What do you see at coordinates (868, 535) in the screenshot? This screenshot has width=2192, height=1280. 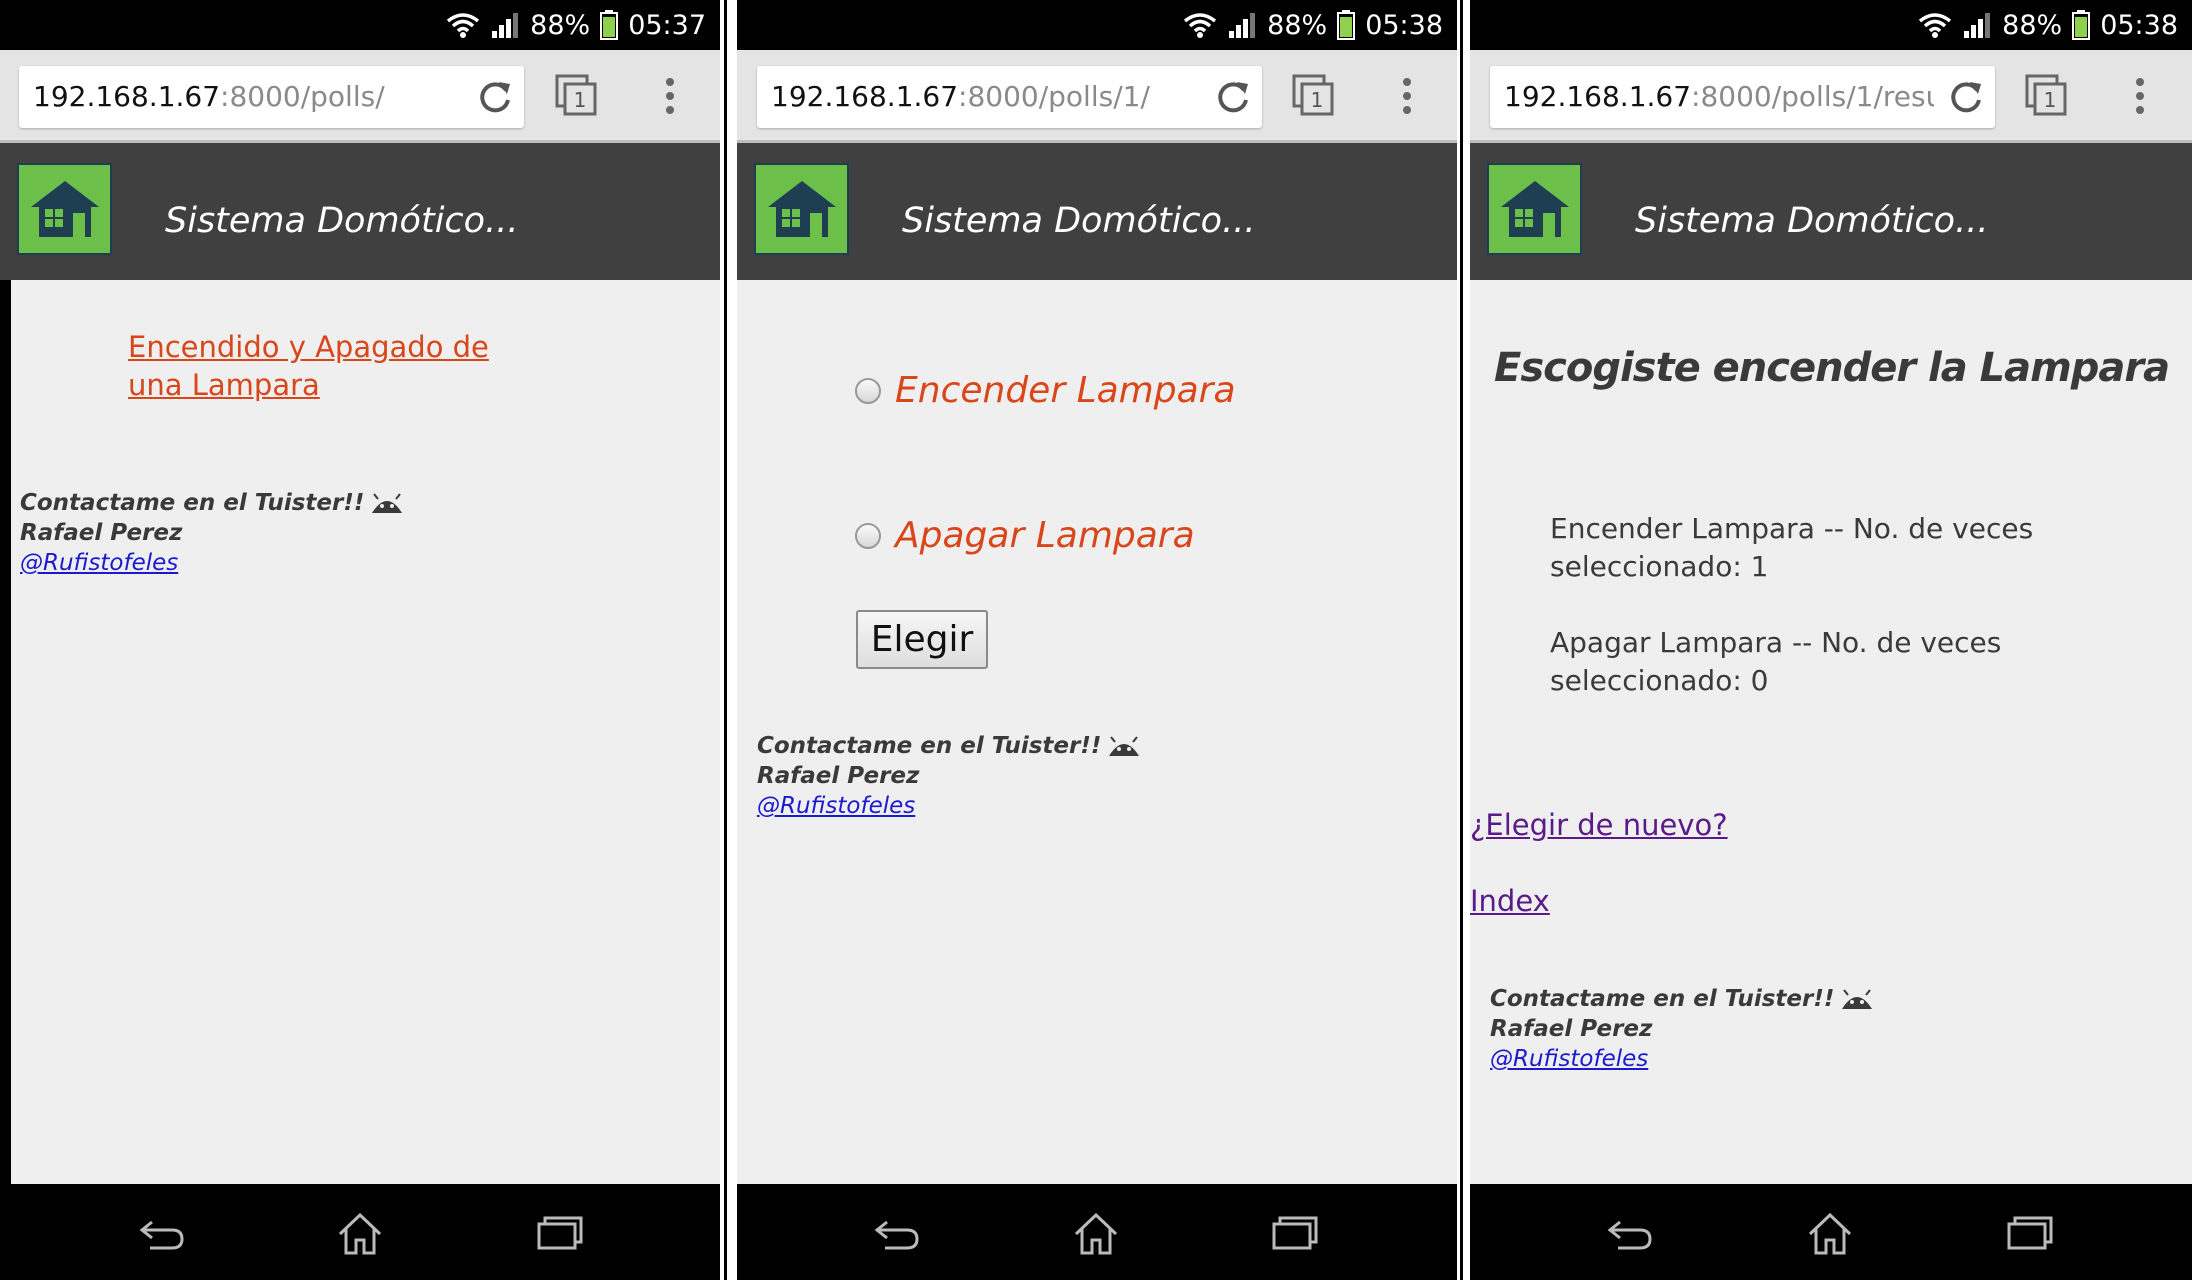 I see `radio-apagar` at bounding box center [868, 535].